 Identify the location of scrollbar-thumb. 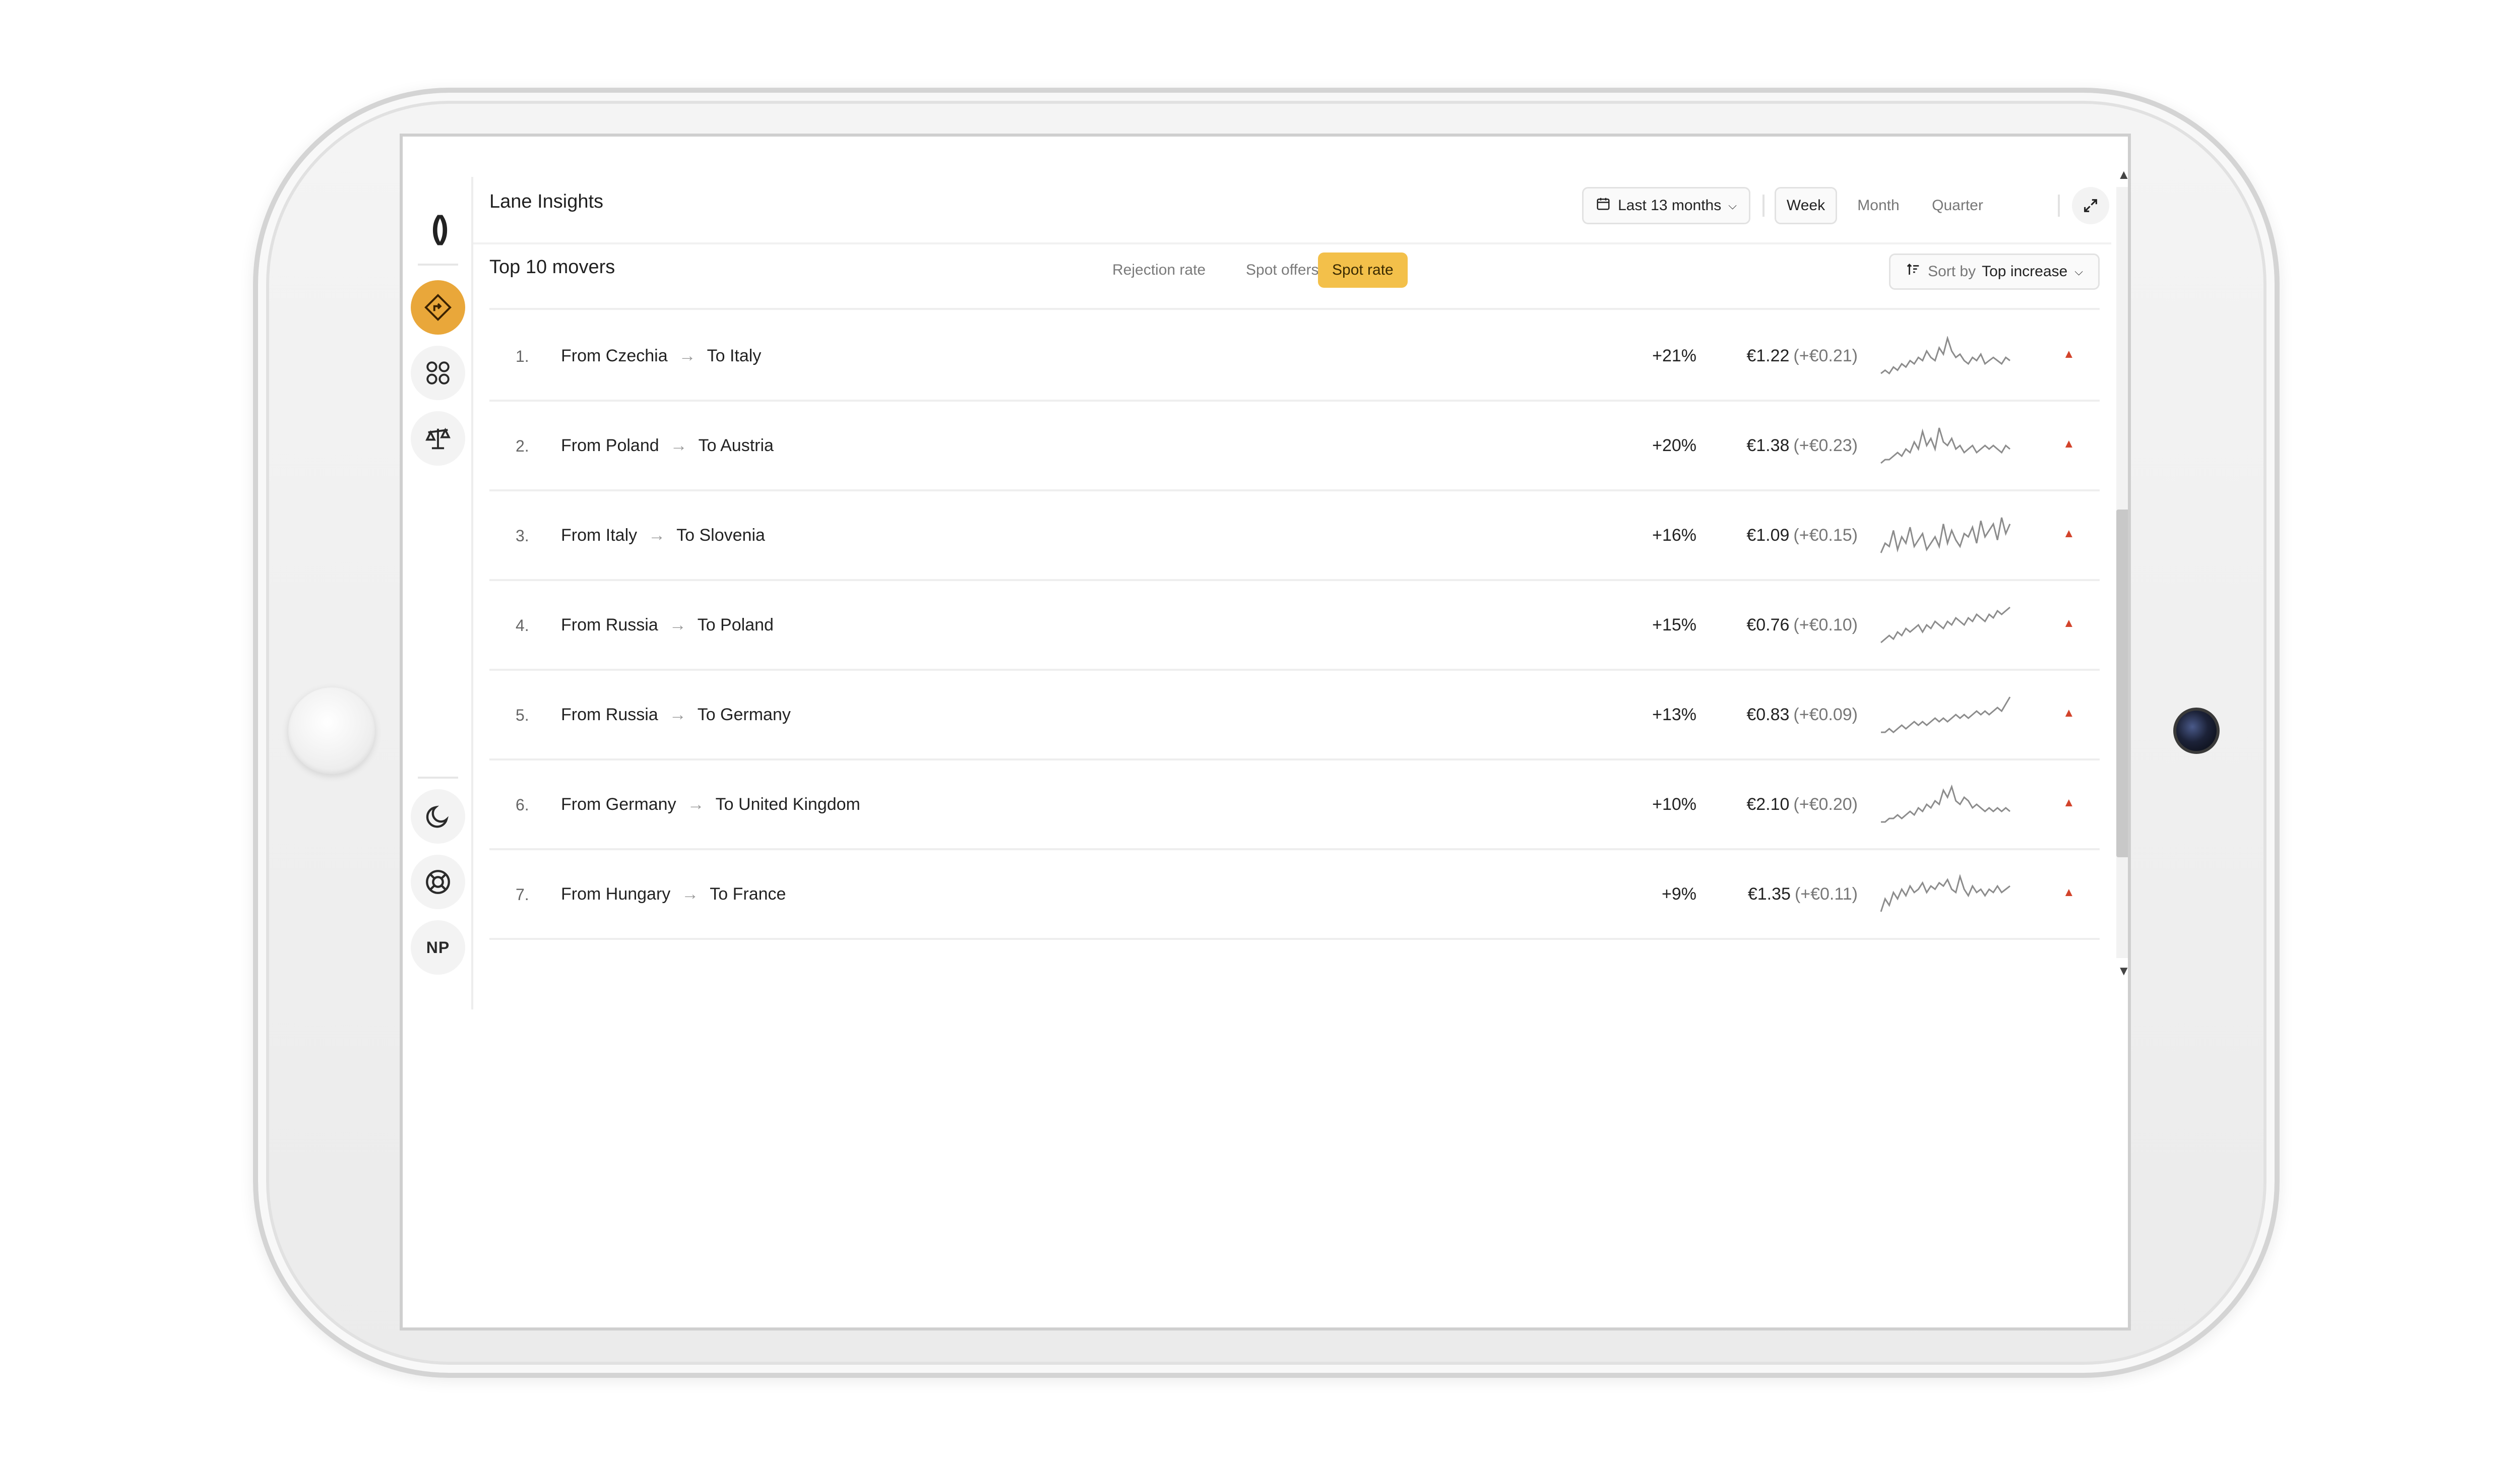
(2122, 684).